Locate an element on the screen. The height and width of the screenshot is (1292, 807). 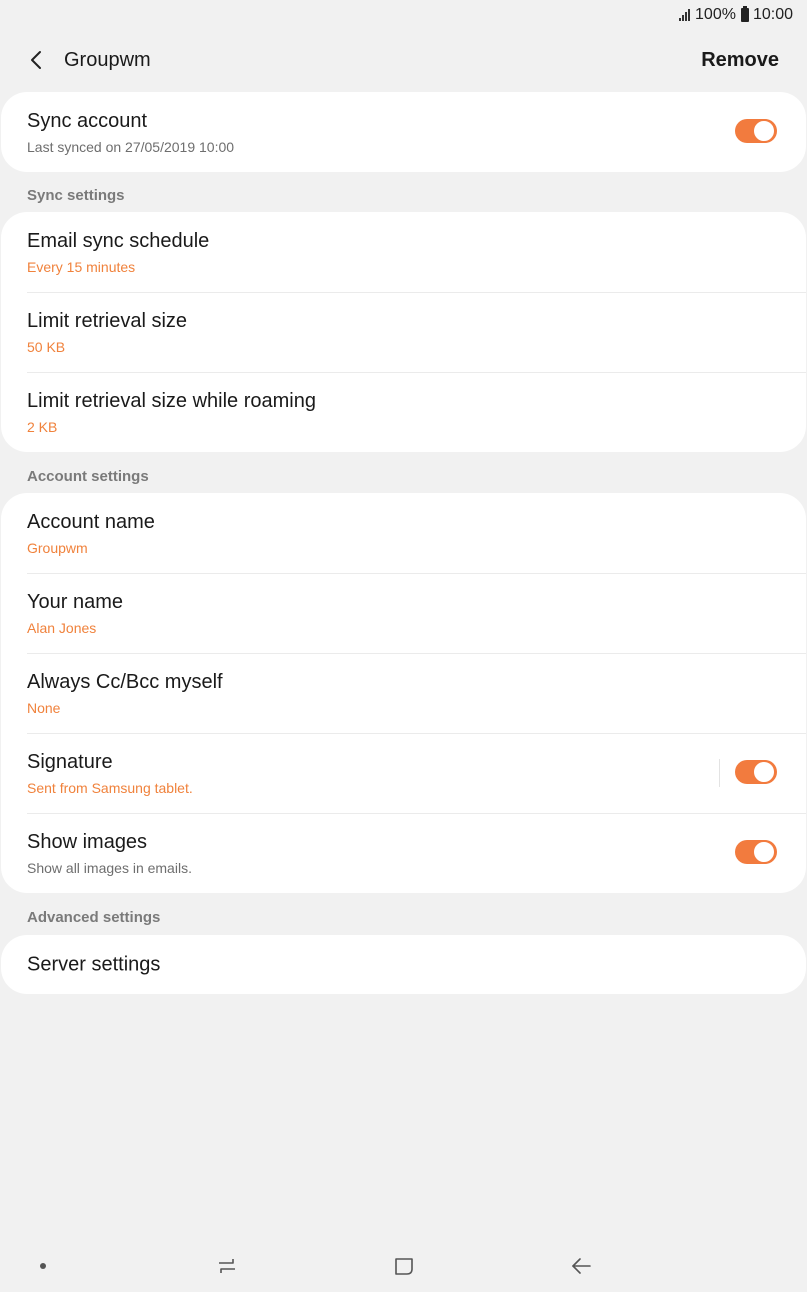
setting-title: Signature is located at coordinates (70, 762).